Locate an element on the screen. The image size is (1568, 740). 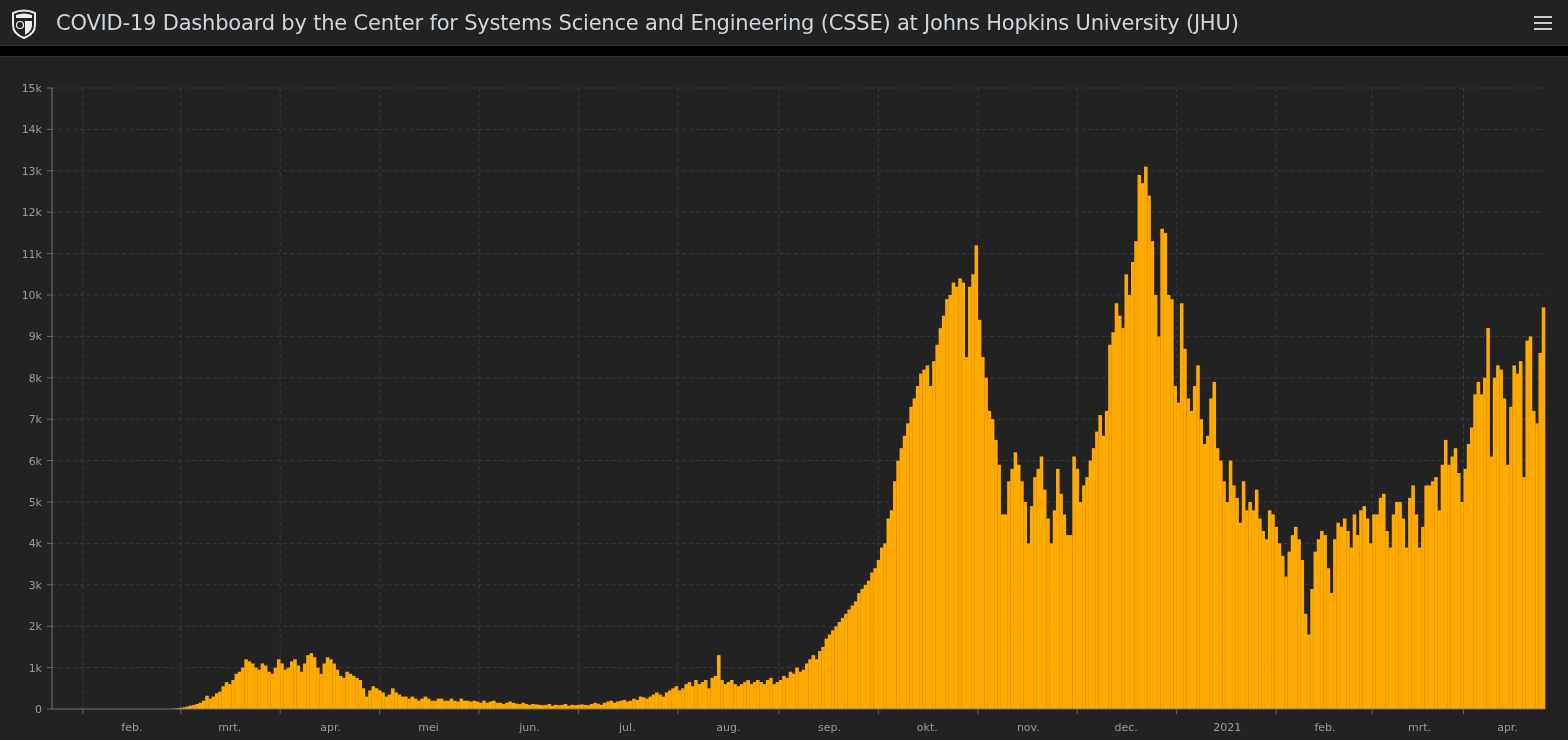
x-axis-label: jul. is located at coordinates (627, 727).